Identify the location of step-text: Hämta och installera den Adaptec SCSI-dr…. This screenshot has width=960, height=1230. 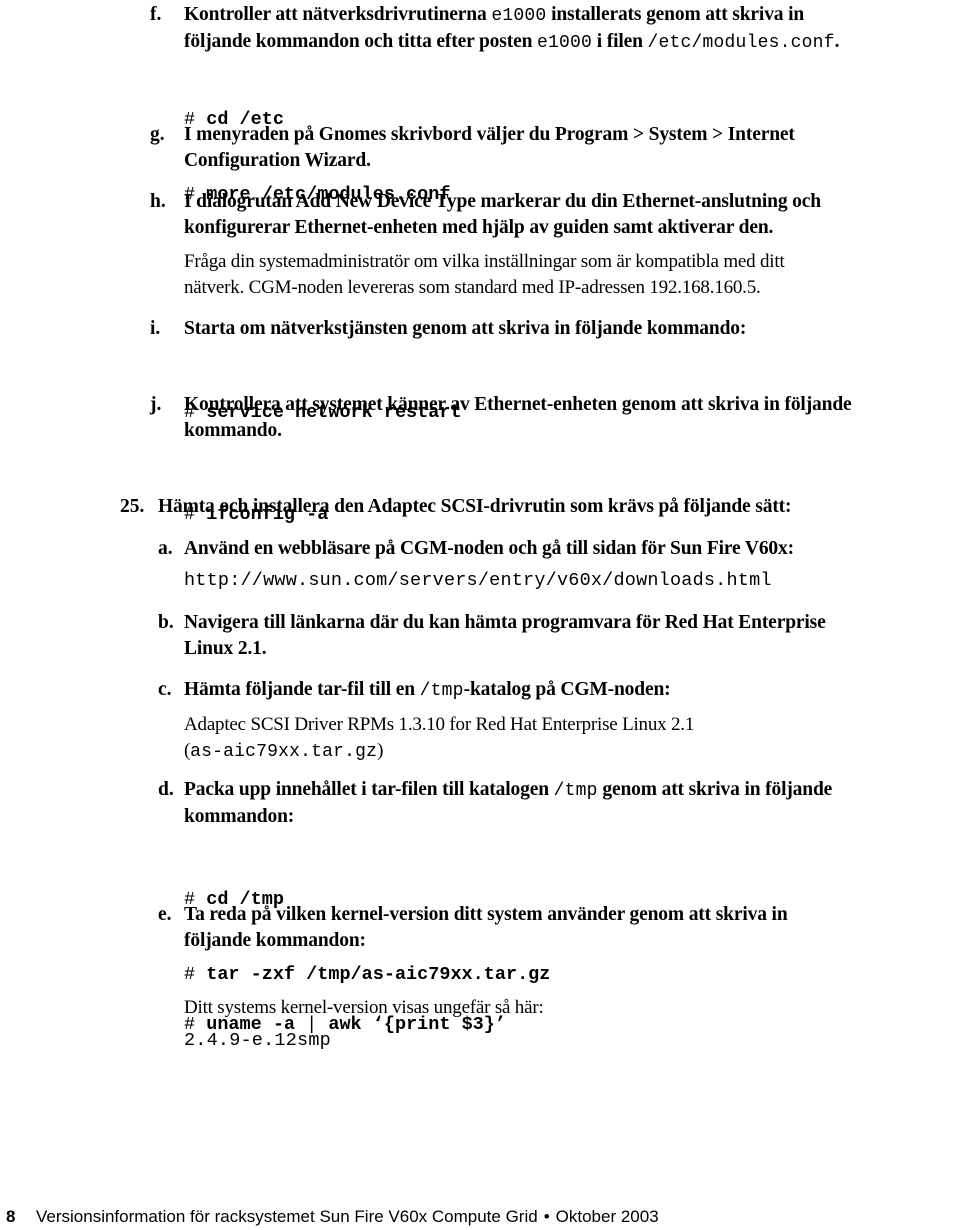
(475, 506).